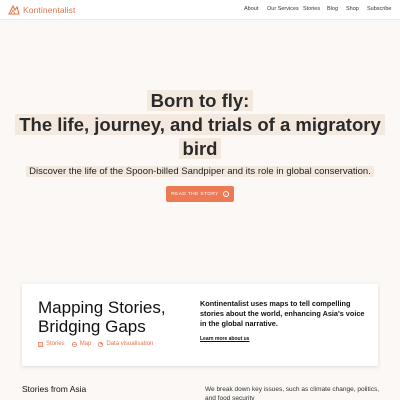  Describe the element at coordinates (283, 9) in the screenshot. I see `nav-link-our-services: Our Services` at that location.